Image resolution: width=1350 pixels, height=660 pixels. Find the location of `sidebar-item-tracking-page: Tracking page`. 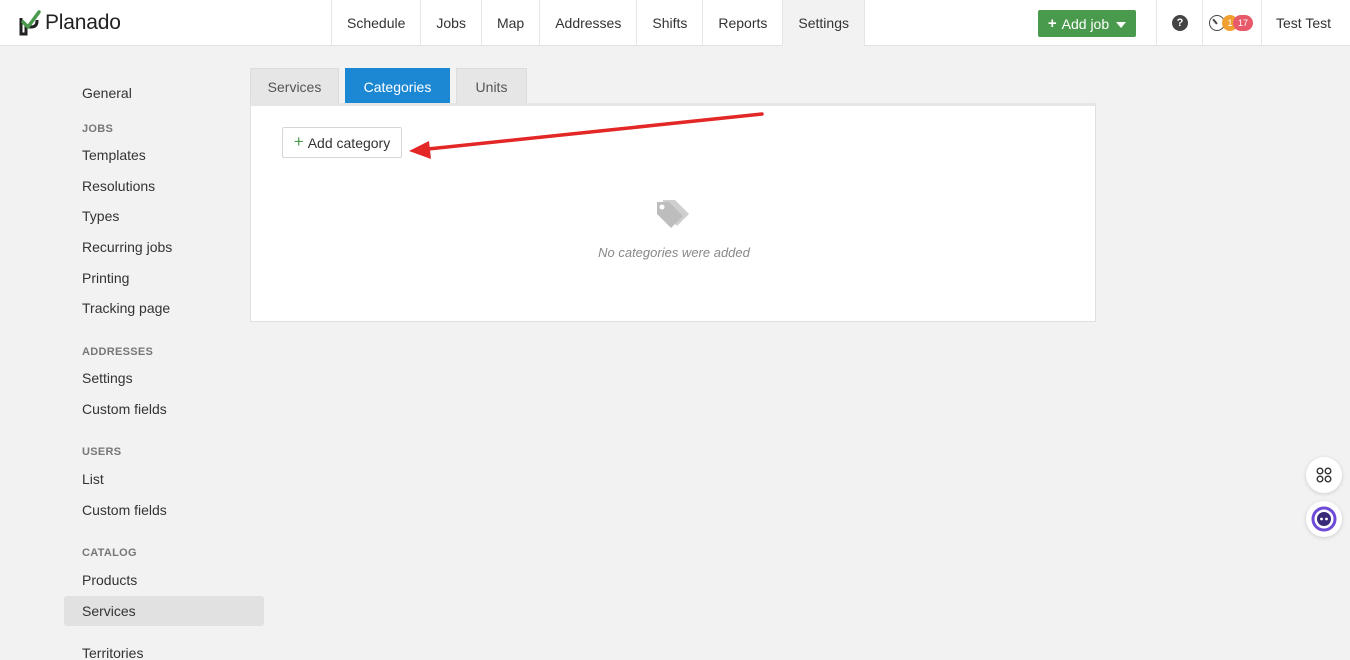

sidebar-item-tracking-page: Tracking page is located at coordinates (164, 308).